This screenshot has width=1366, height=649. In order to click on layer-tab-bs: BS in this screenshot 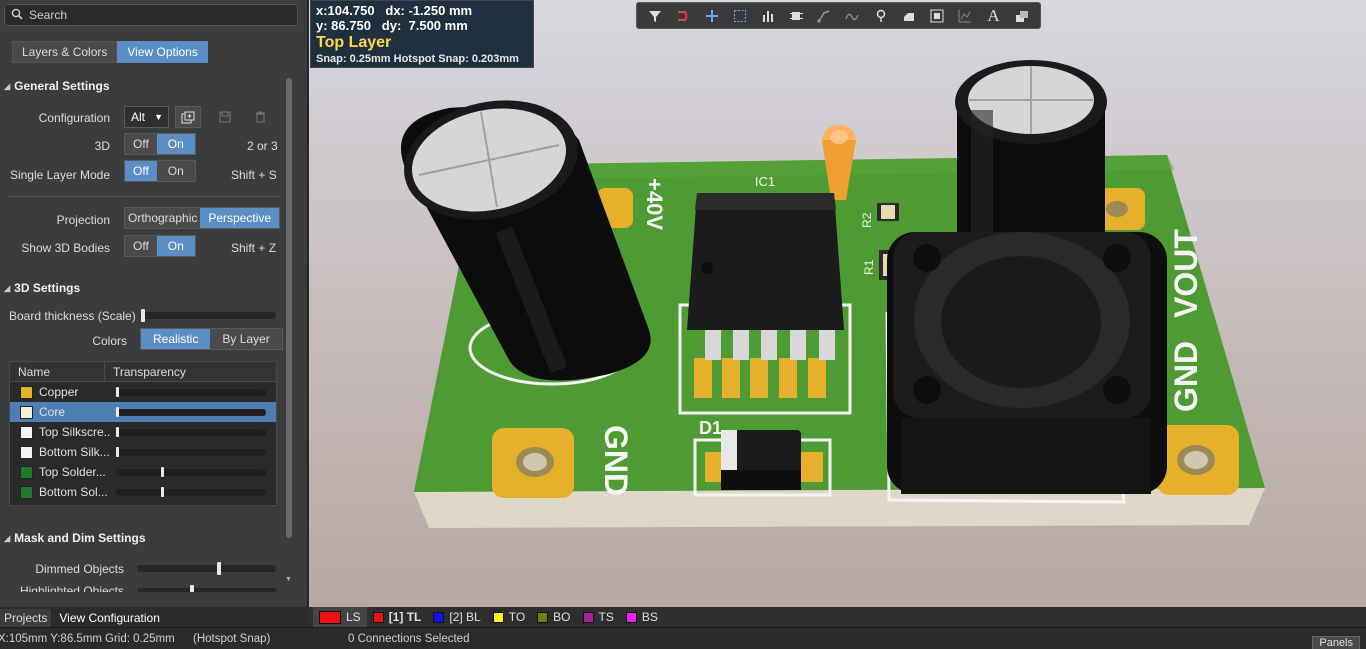, I will do `click(642, 617)`.